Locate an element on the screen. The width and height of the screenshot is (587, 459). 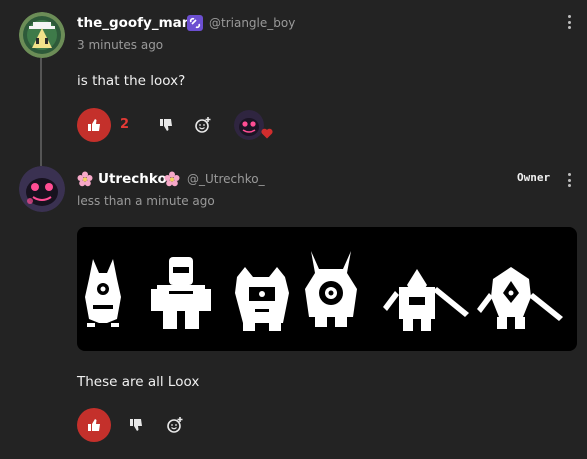
owner-badge: Owner is located at coordinates (534, 177).